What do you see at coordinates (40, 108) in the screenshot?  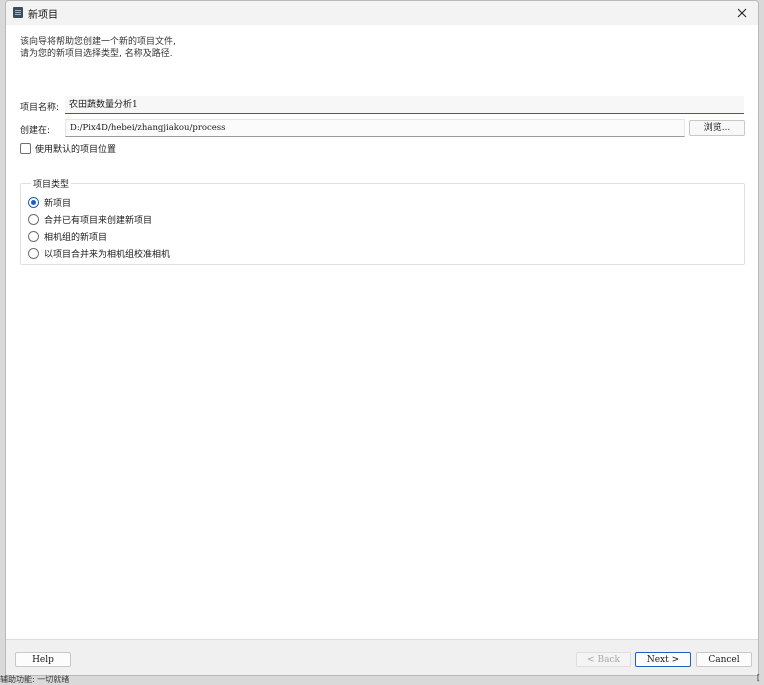 I see `project-name-label: 项目名称:` at bounding box center [40, 108].